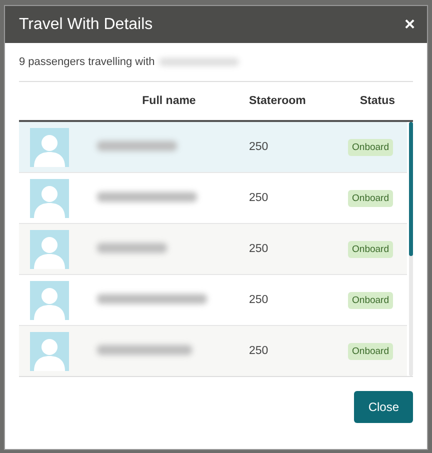  I want to click on close-button: Close, so click(383, 407).